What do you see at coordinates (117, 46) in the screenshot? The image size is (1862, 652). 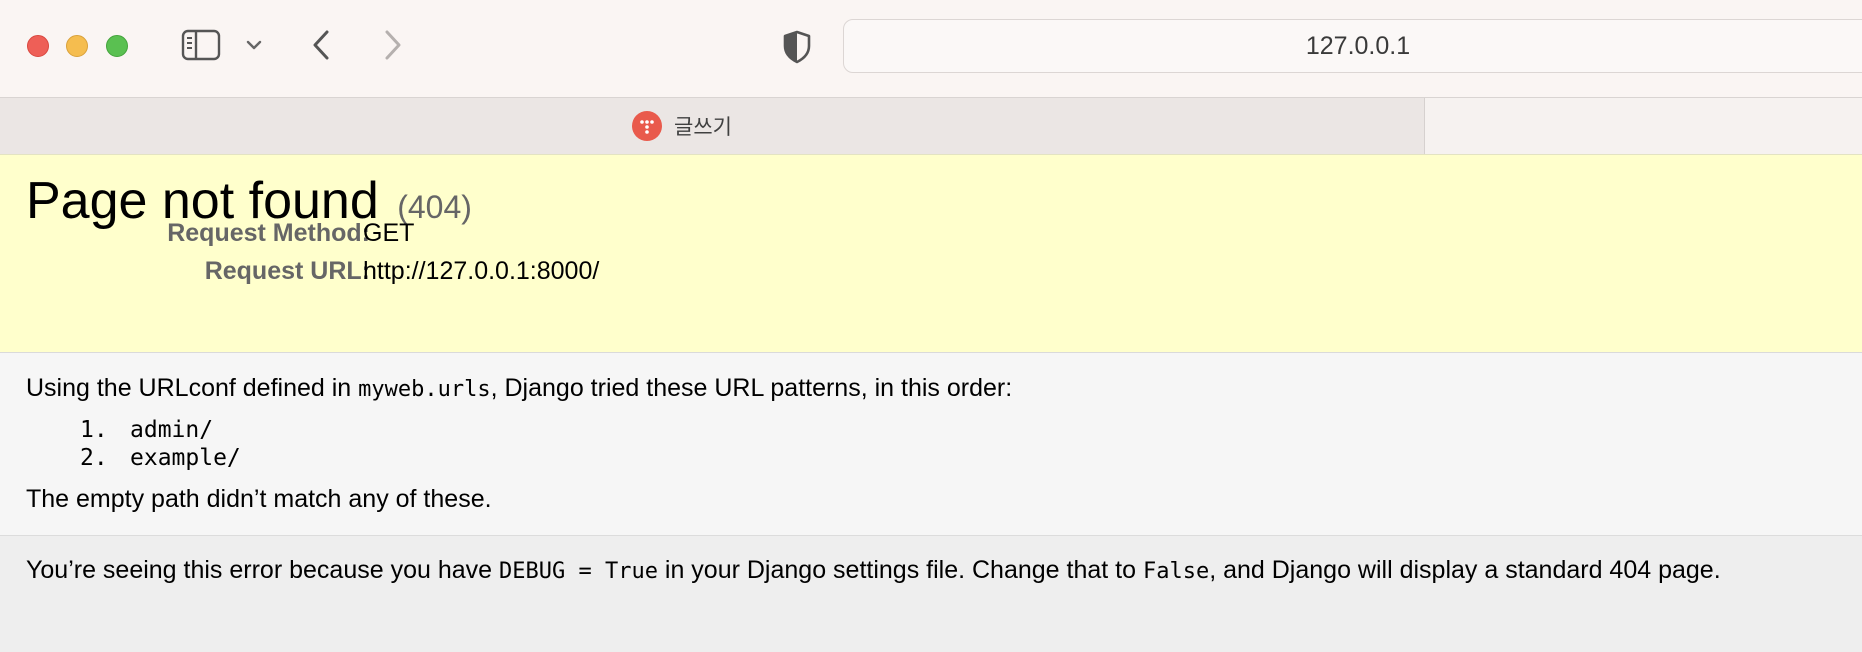 I see `zoom-window-button` at bounding box center [117, 46].